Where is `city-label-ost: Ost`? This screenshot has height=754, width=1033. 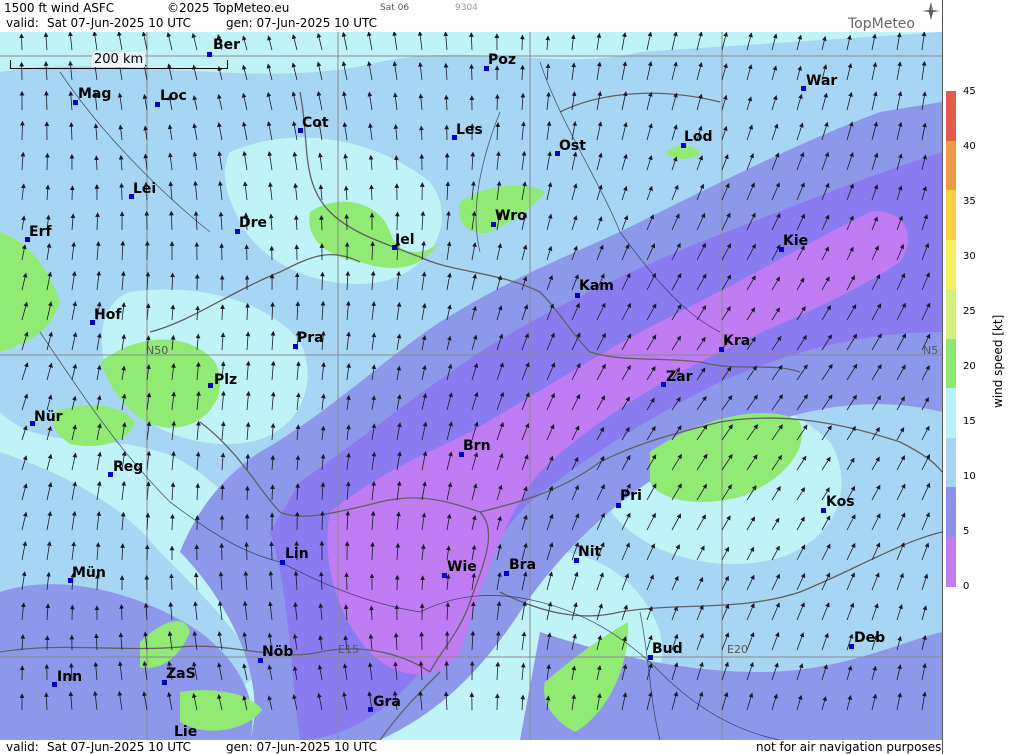
city-label-ost: Ost is located at coordinates (572, 146).